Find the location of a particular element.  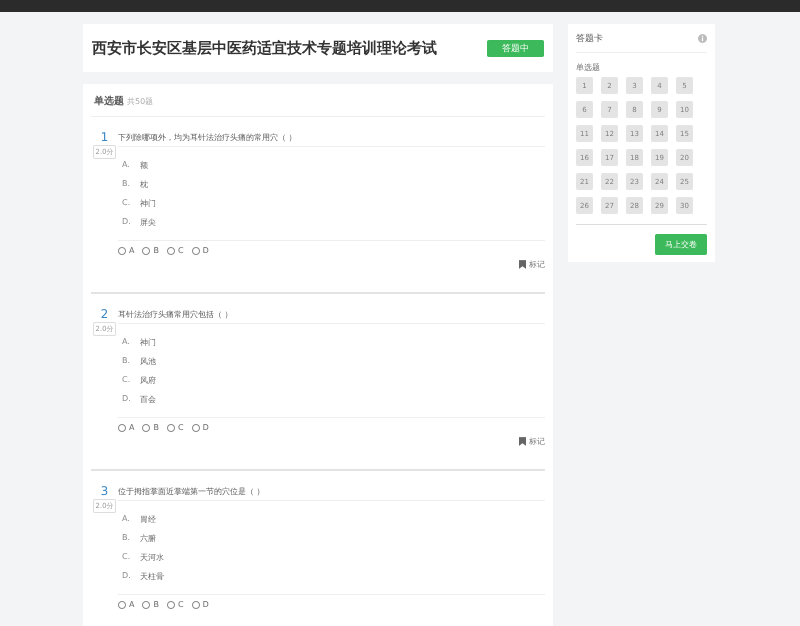

question-text: 耳针法治疗头痛常用穴包括（ ） is located at coordinates (331, 316).